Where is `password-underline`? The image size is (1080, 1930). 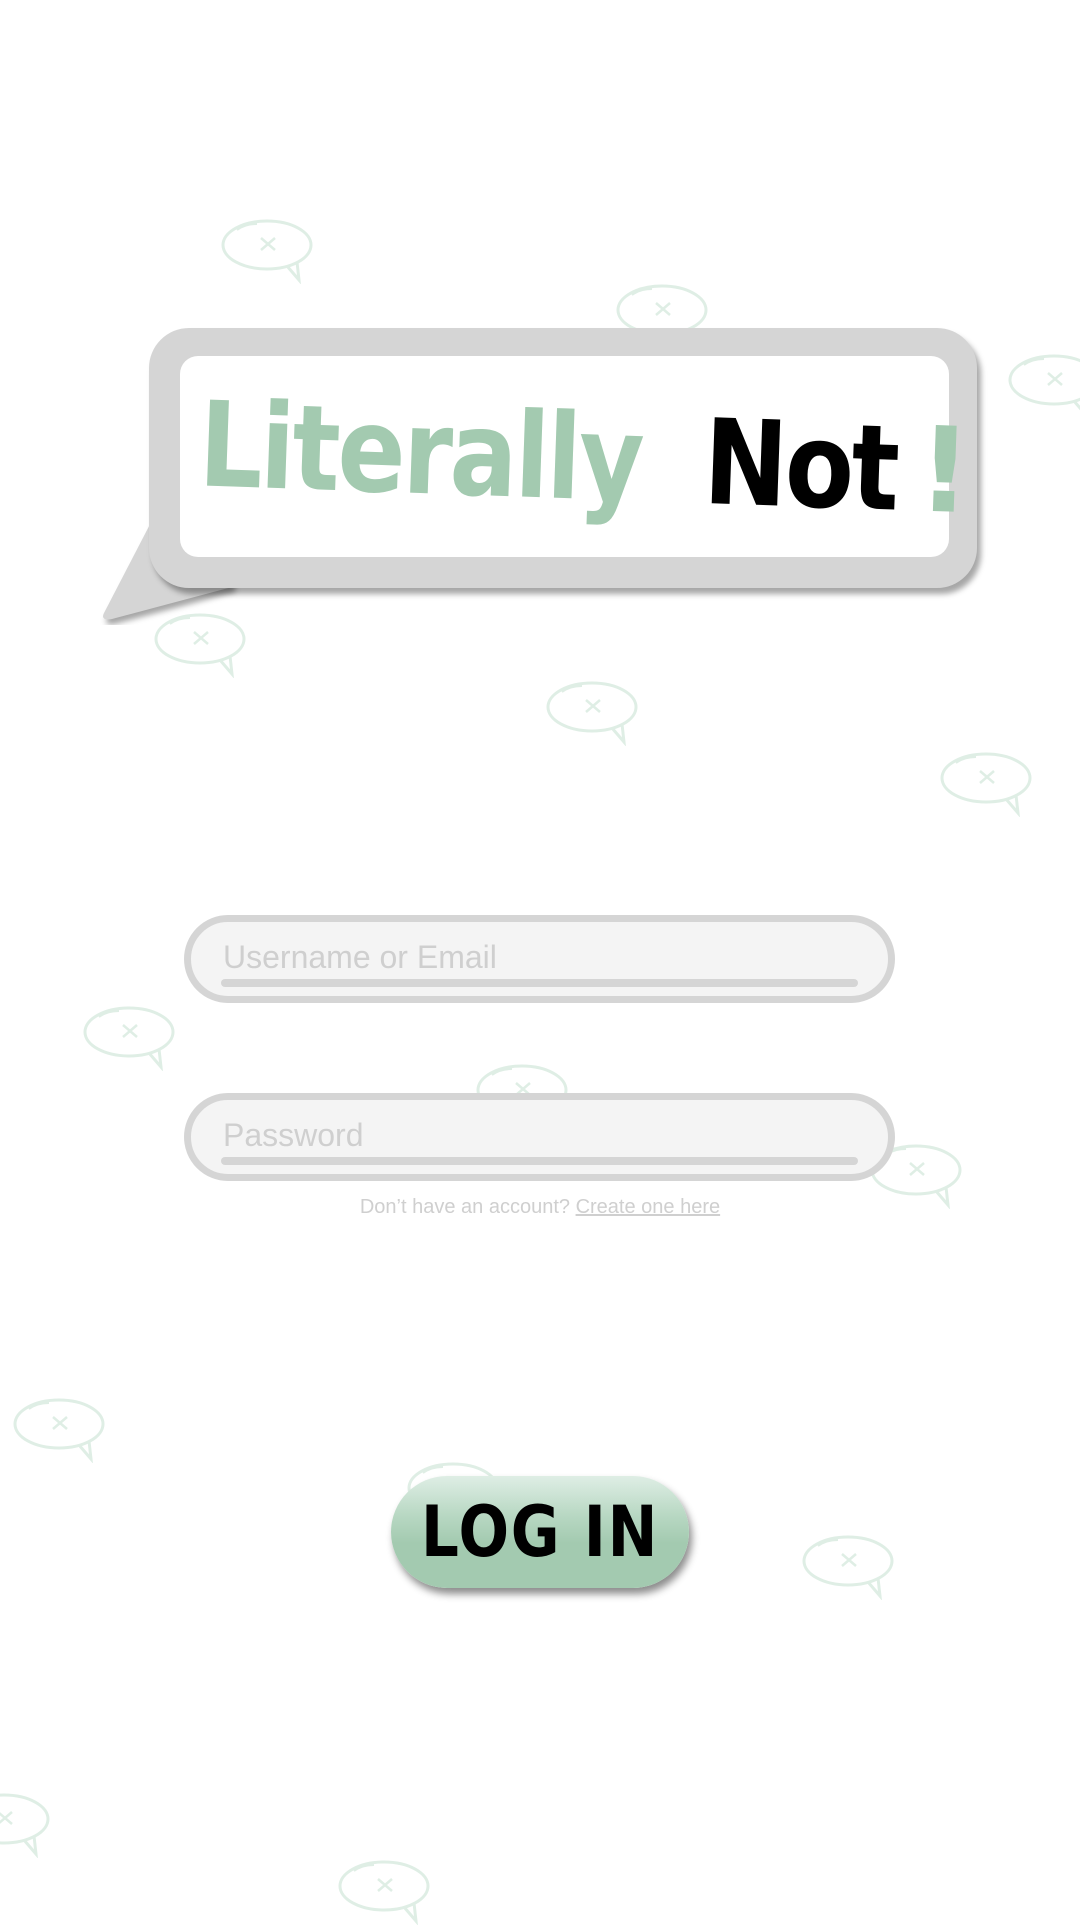
password-underline is located at coordinates (539, 1161).